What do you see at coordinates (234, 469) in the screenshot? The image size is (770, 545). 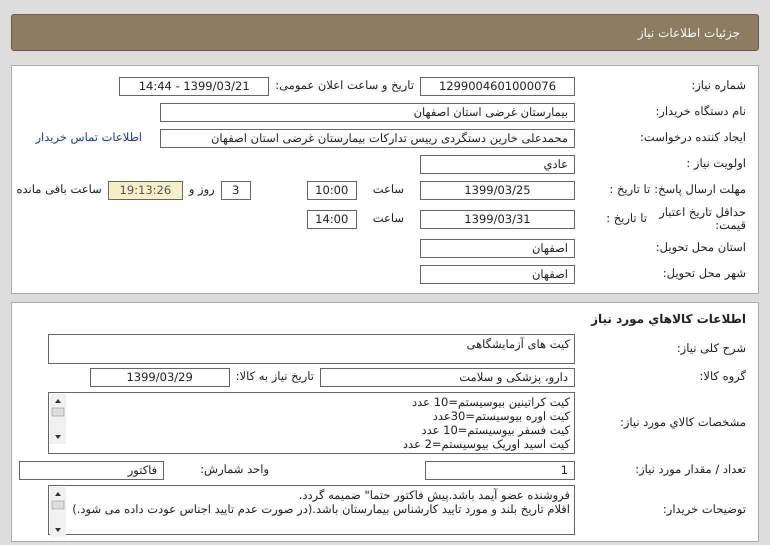 I see `field-label: واحد شمارش:` at bounding box center [234, 469].